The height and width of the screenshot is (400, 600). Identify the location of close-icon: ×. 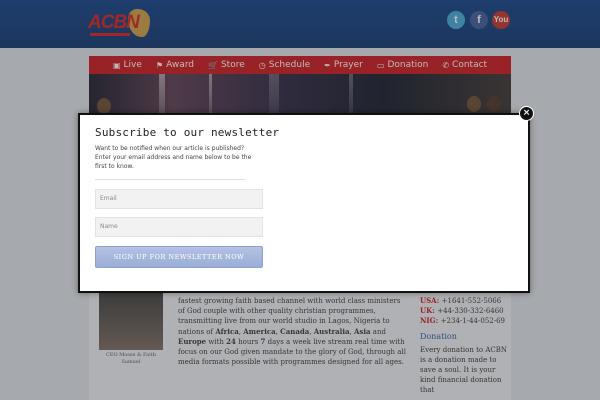
(526, 113).